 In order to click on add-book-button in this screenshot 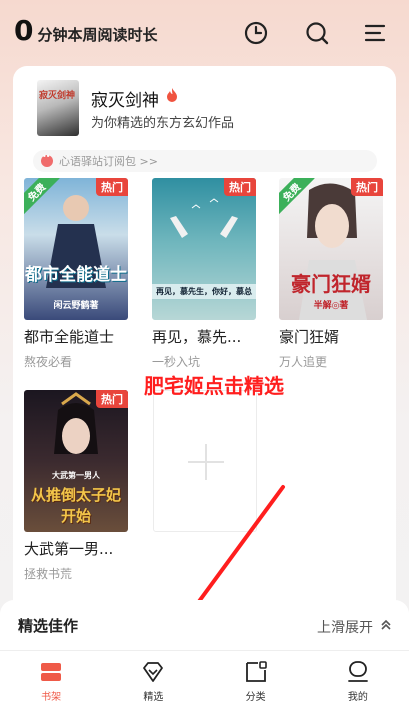, I will do `click(205, 461)`.